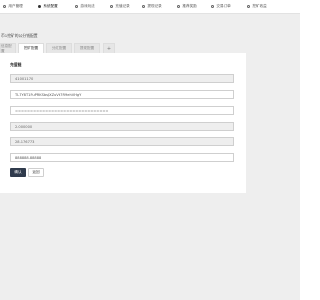  I want to click on nav-item-recharge-records: 充值记录, so click(120, 6).